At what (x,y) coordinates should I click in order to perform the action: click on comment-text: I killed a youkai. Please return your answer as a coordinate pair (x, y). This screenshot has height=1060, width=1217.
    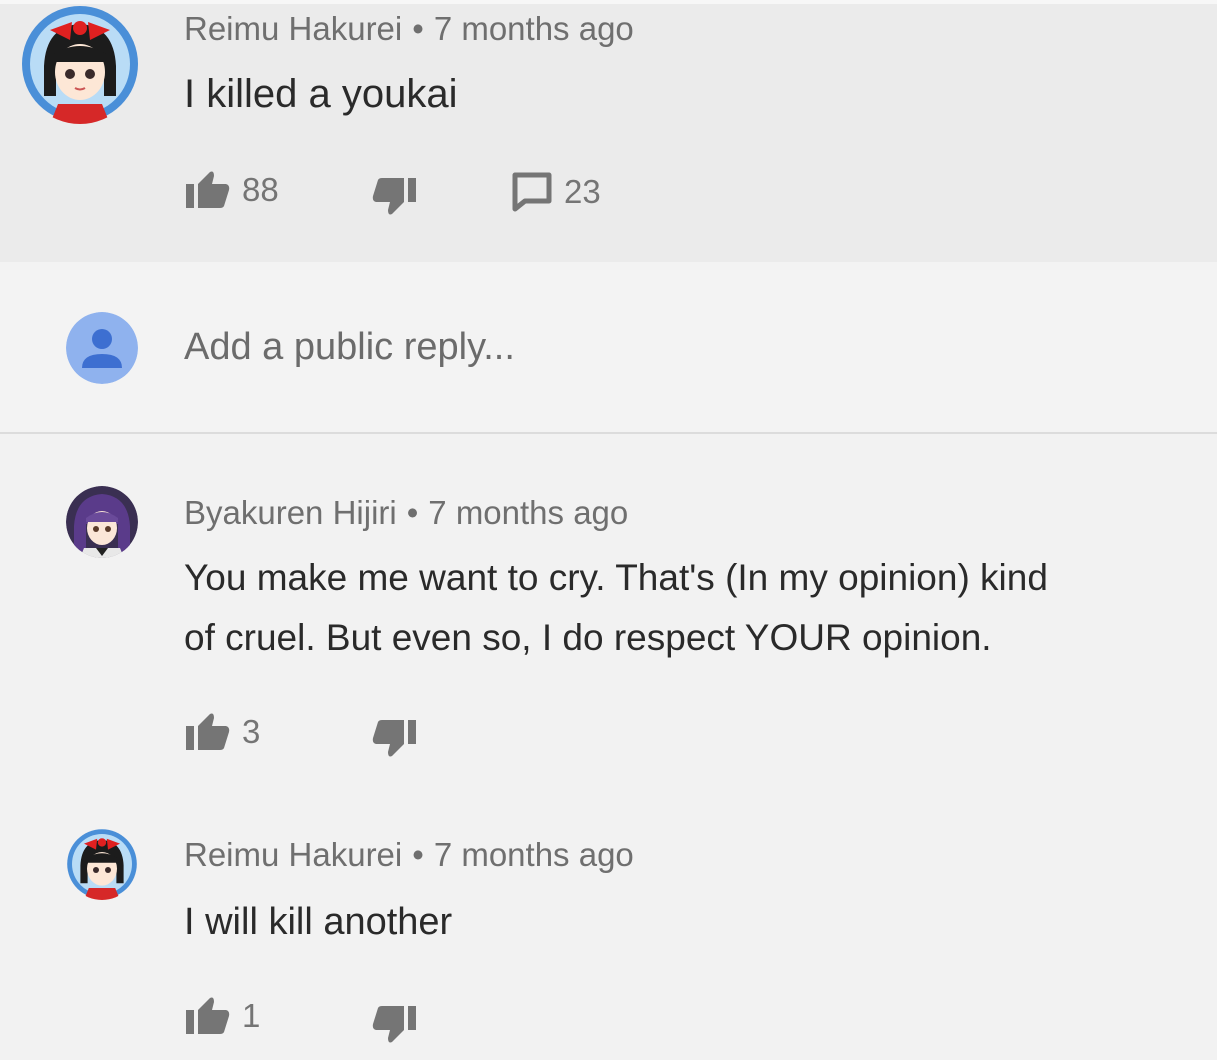
    Looking at the image, I should click on (321, 94).